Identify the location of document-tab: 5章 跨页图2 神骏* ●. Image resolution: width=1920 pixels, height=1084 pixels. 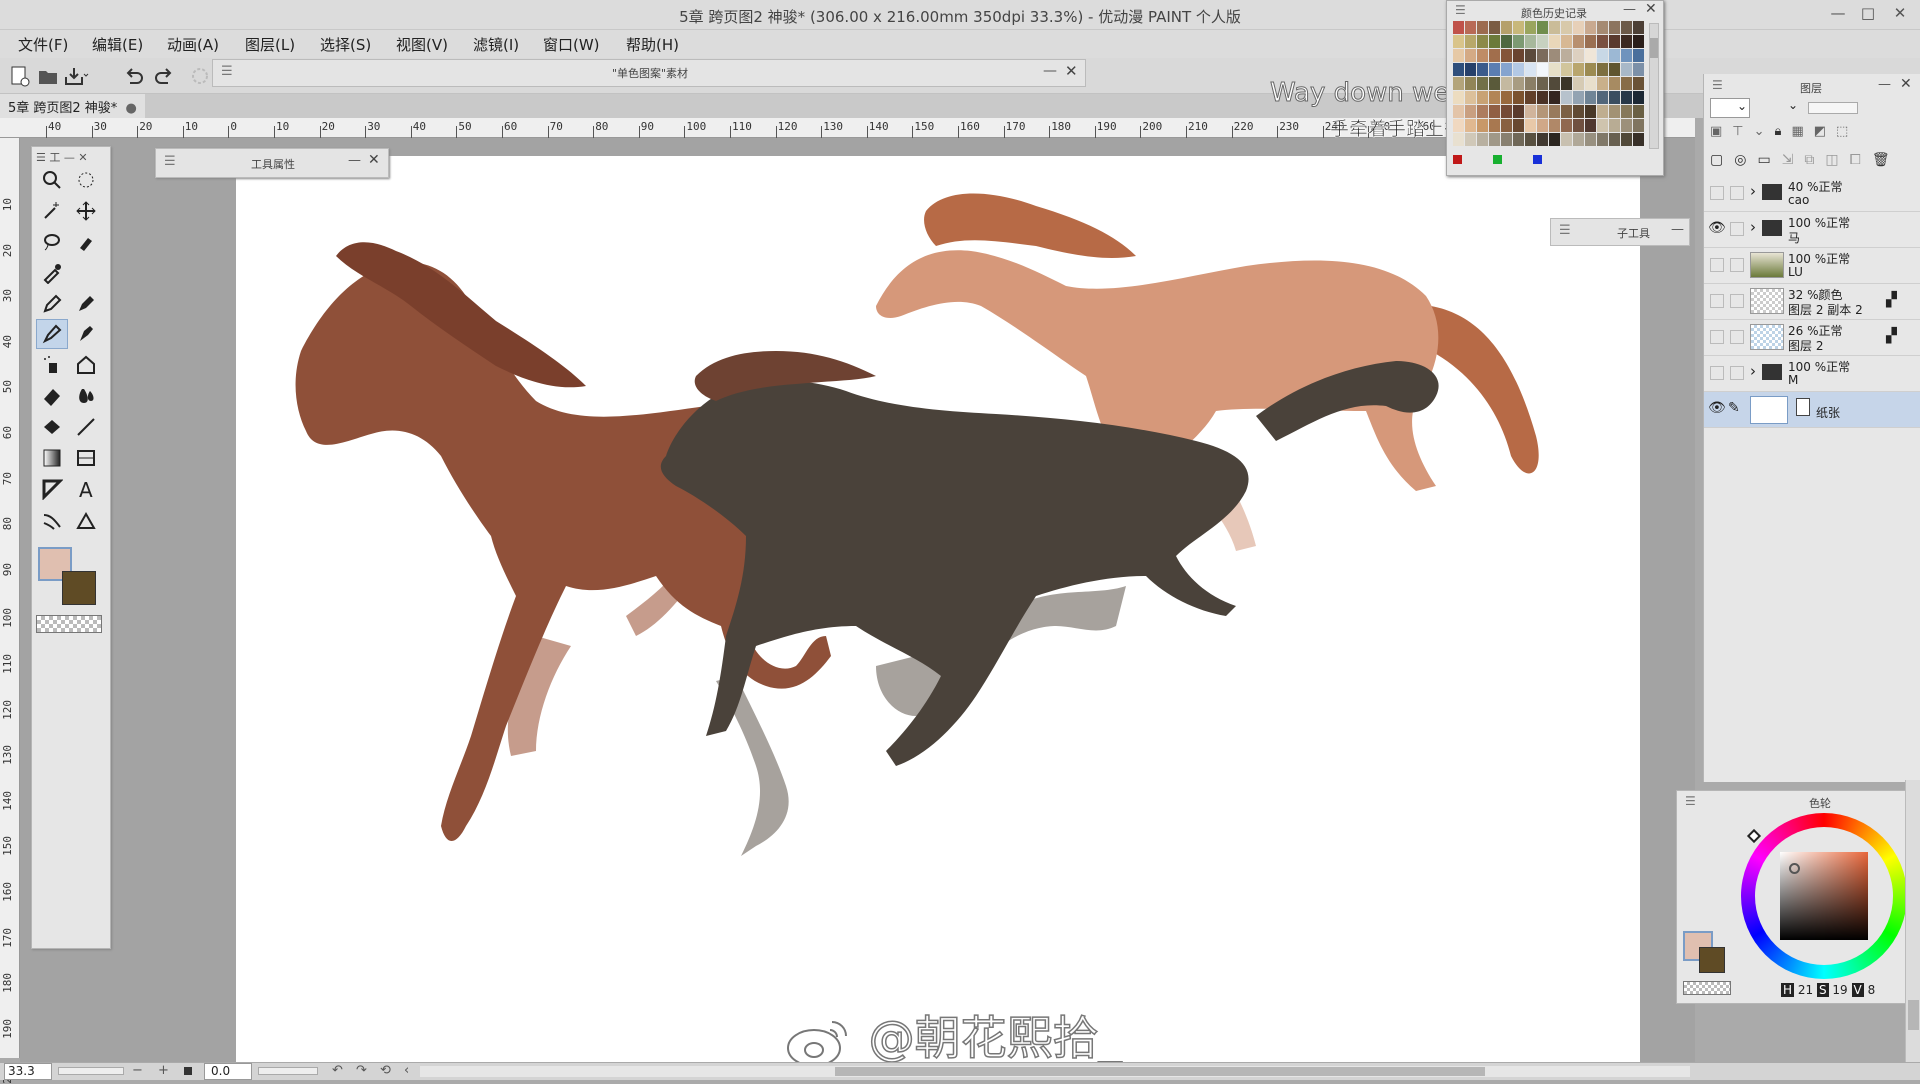
(72, 106).